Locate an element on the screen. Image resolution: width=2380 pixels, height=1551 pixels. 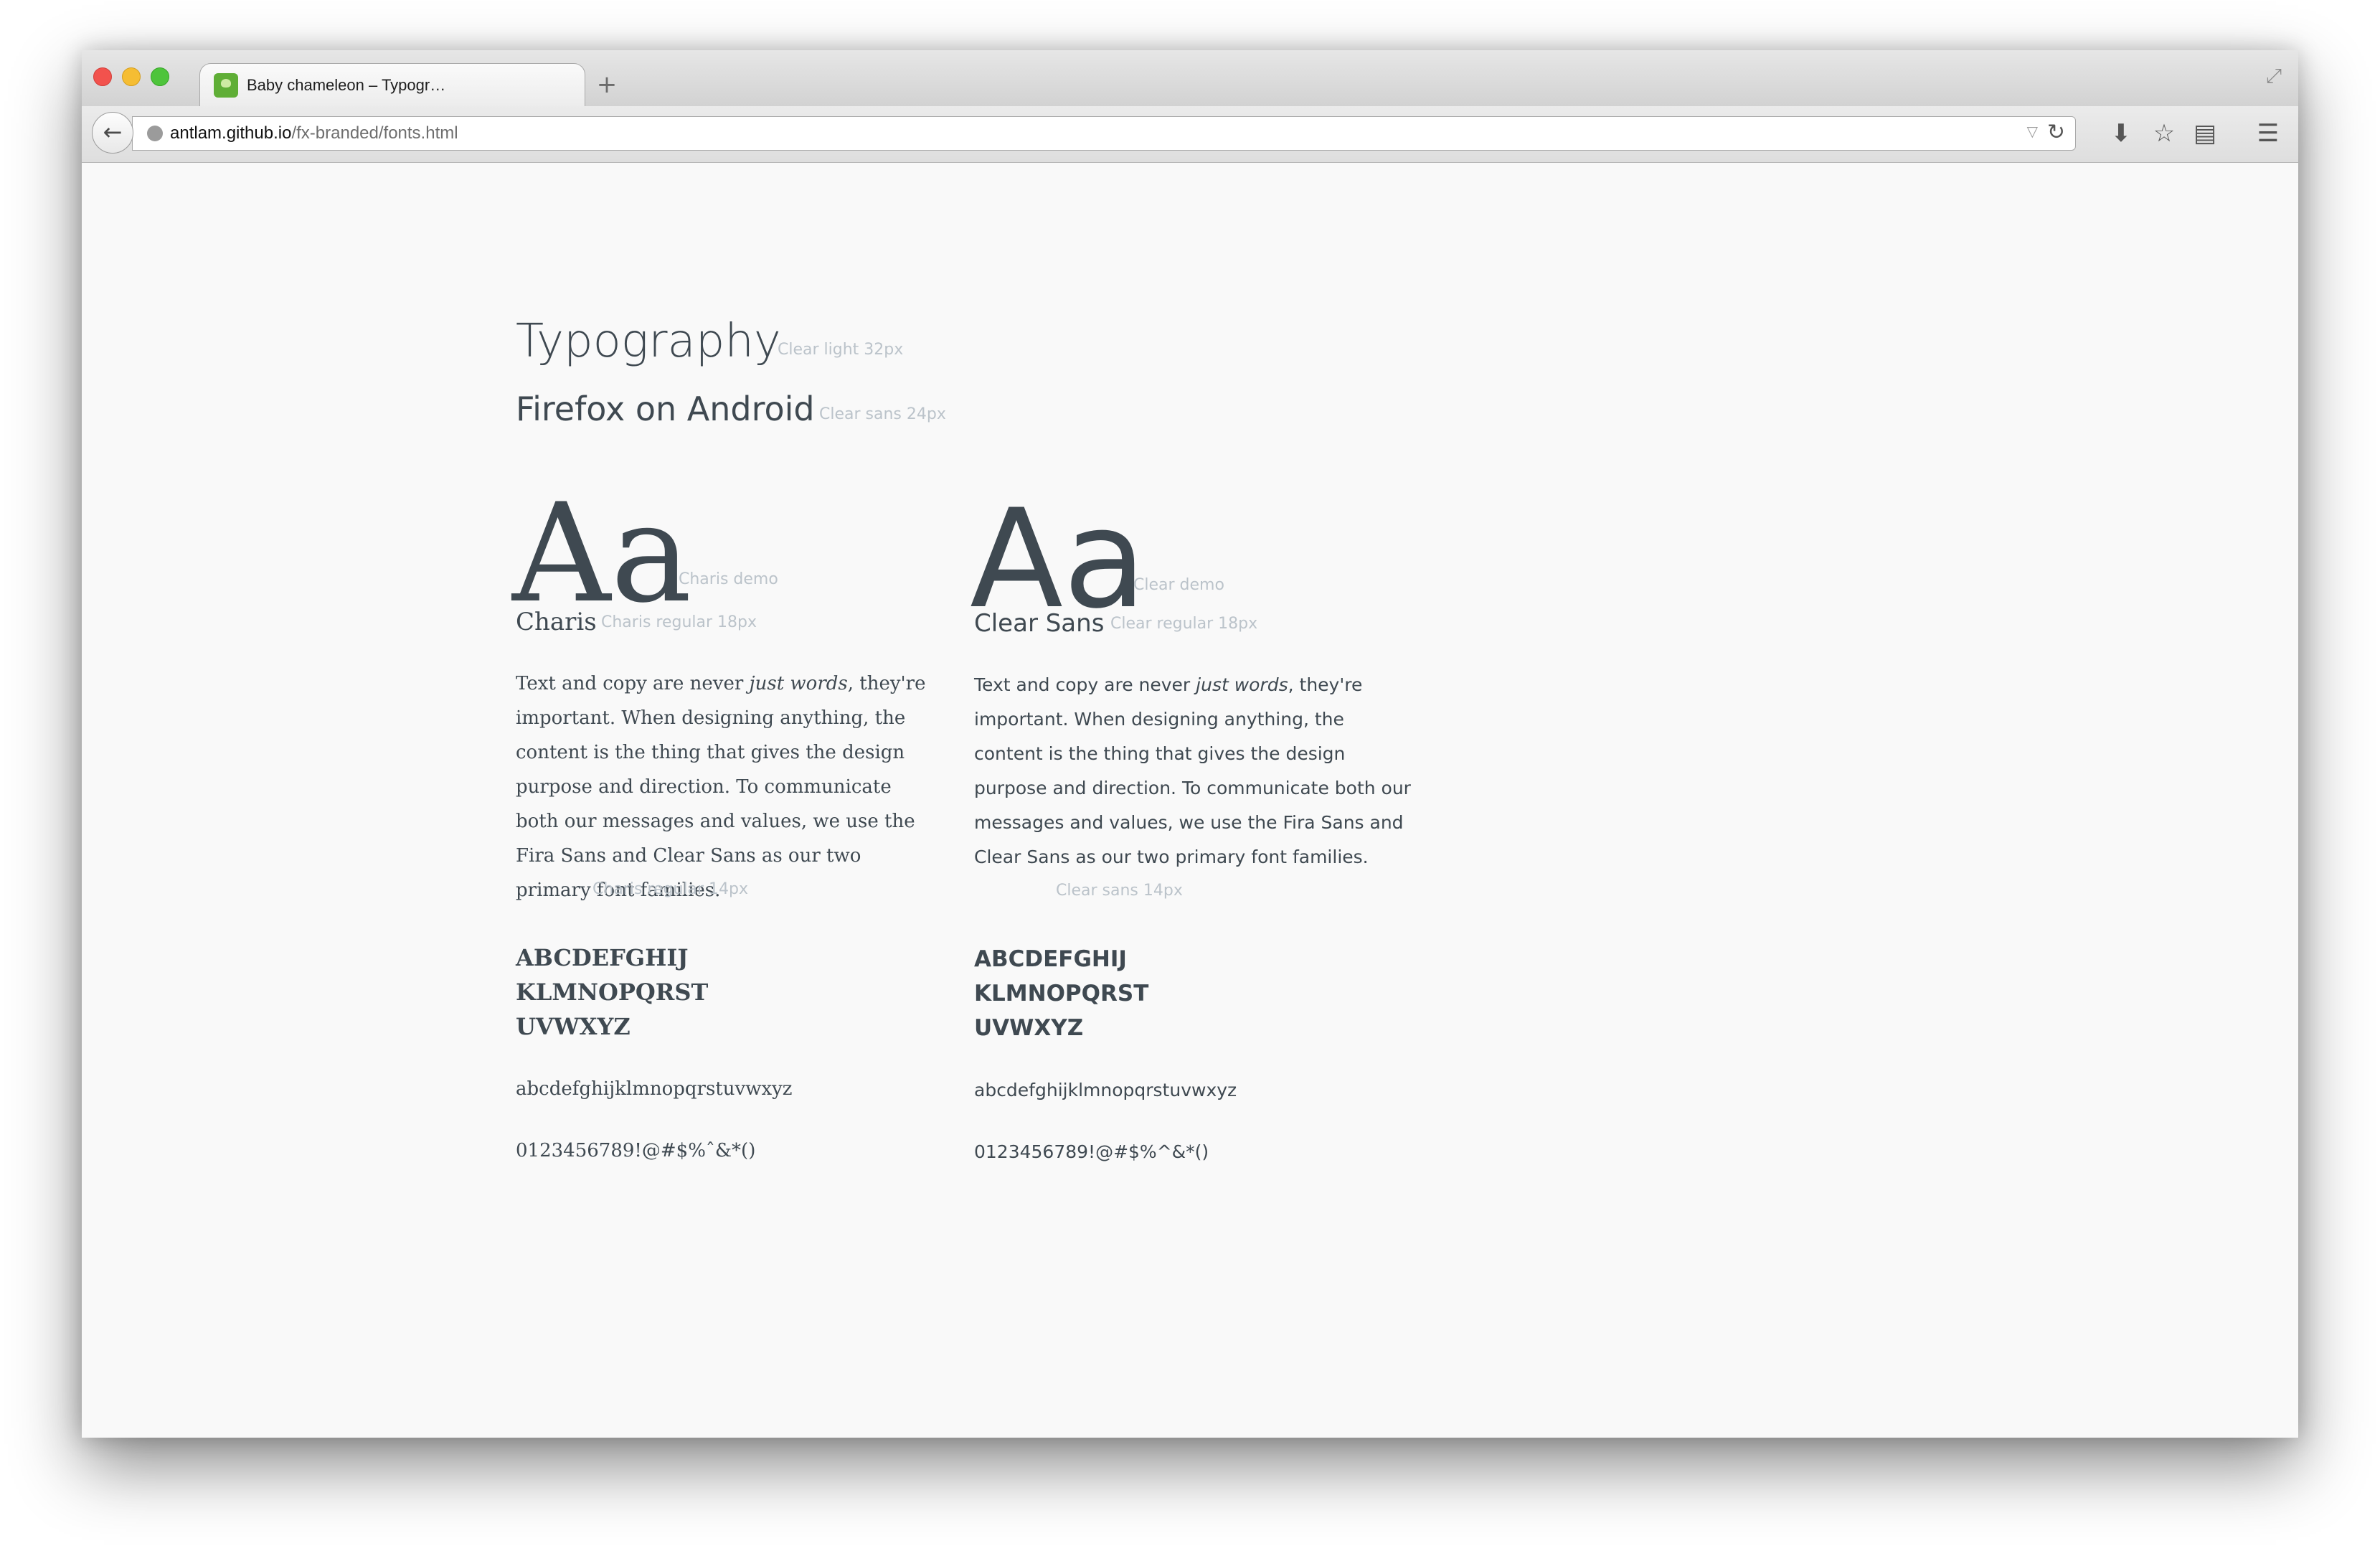
reading-list-icon: ▤ is located at coordinates (2205, 133).